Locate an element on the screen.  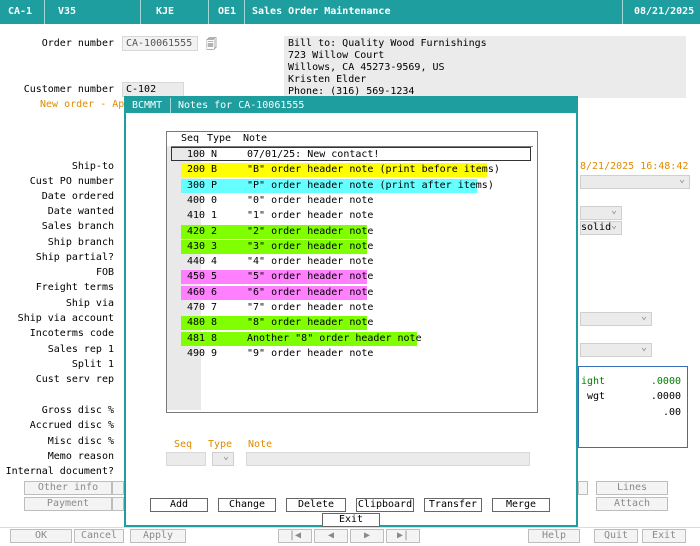
note-seq: 440 is located at coordinates (196, 262).